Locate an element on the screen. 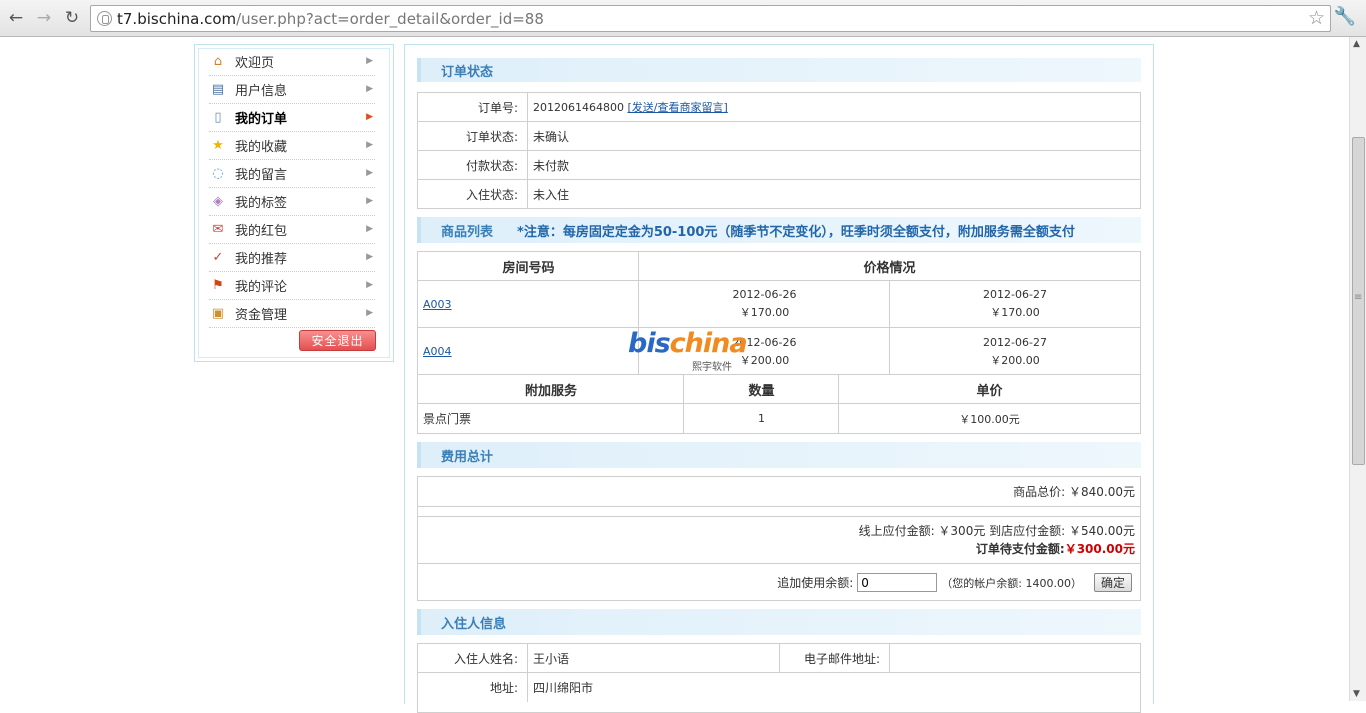 The image size is (1366, 713). table-row: 订单状态: 未确认 is located at coordinates (779, 136).